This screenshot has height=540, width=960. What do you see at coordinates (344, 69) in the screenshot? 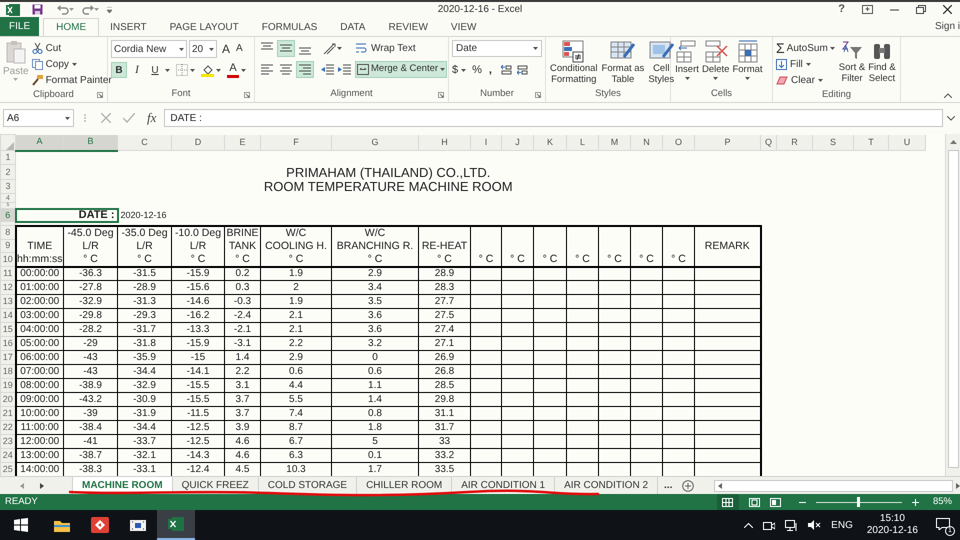
I see `increase-indent-icon` at bounding box center [344, 69].